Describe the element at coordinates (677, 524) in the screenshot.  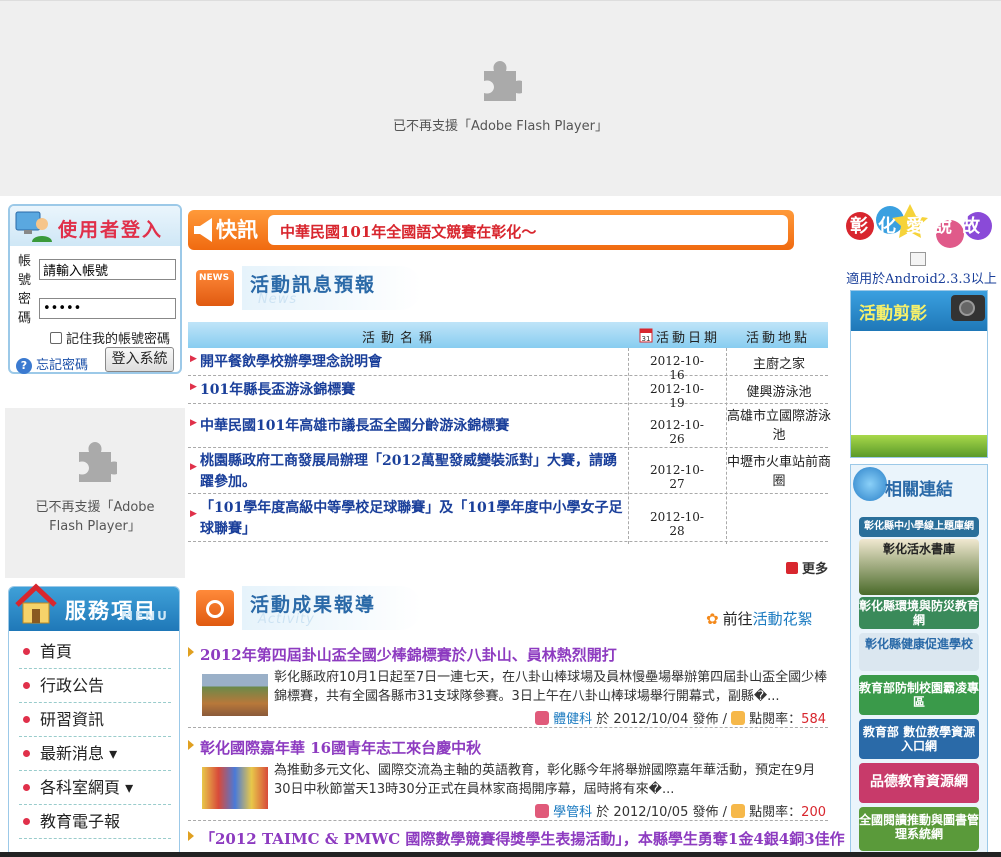
I see `news-date: 2012-10-28` at that location.